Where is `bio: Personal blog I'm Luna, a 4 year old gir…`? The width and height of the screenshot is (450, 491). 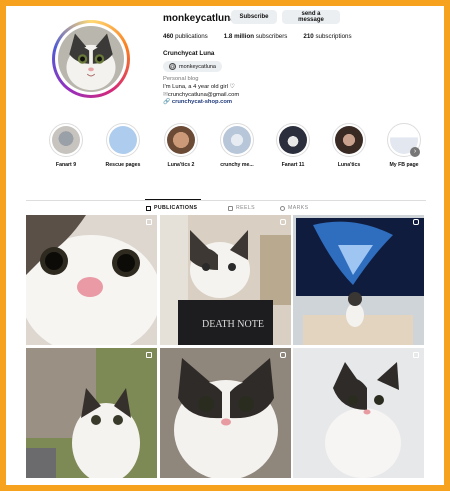 bio: Personal blog I'm Luna, a 4 year old gir… is located at coordinates (201, 91).